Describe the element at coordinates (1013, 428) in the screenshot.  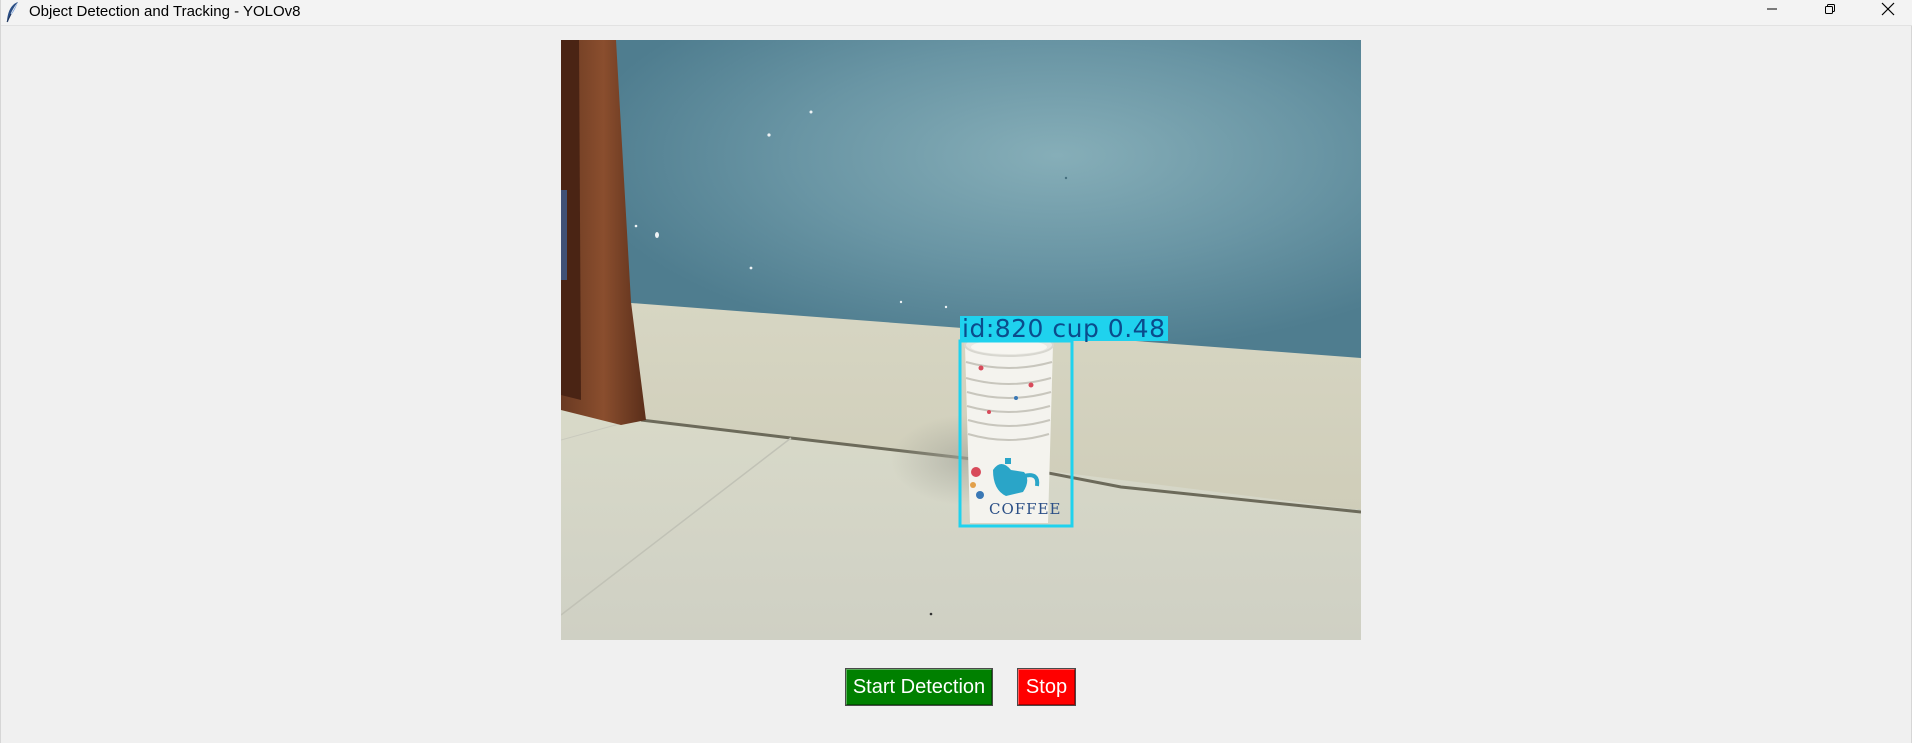
I see `cup-stack: COFFEE` at that location.